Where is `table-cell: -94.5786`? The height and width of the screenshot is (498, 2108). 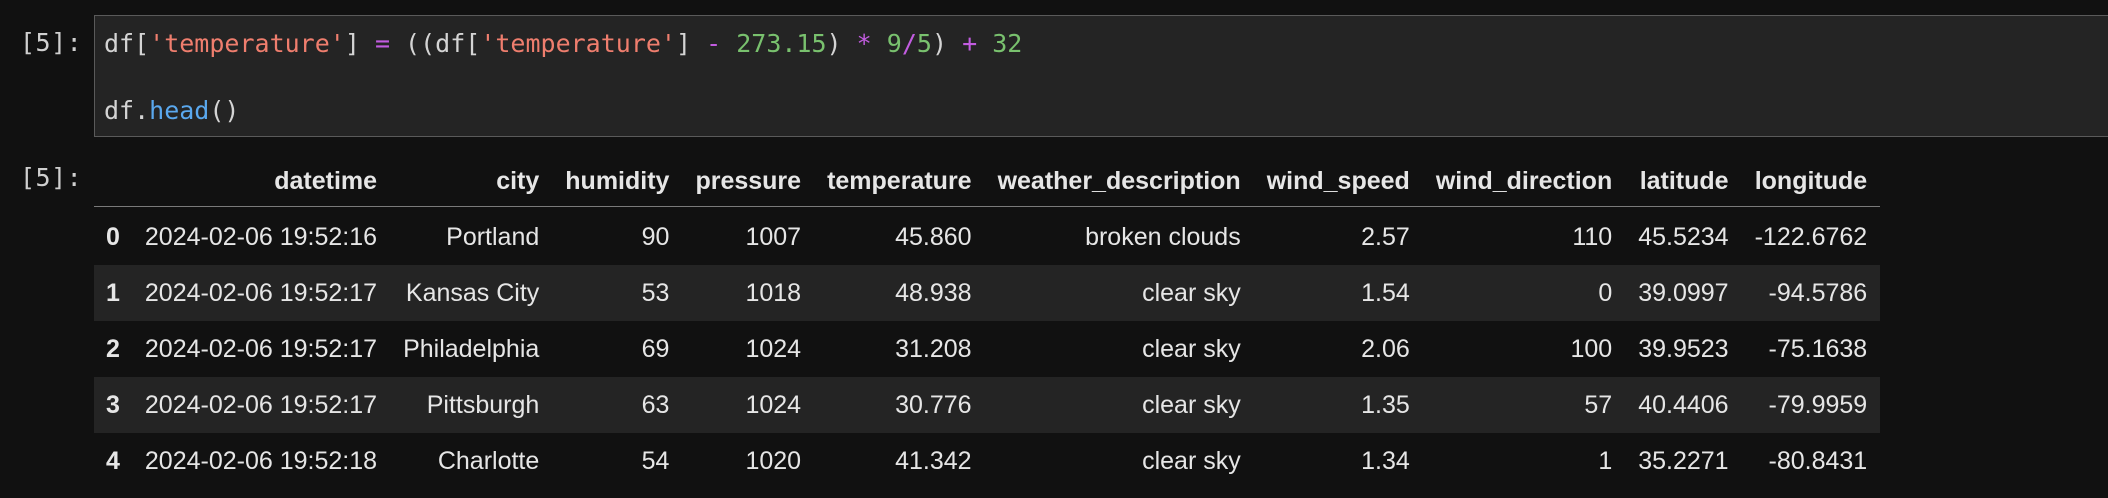
table-cell: -94.5786 is located at coordinates (1818, 292).